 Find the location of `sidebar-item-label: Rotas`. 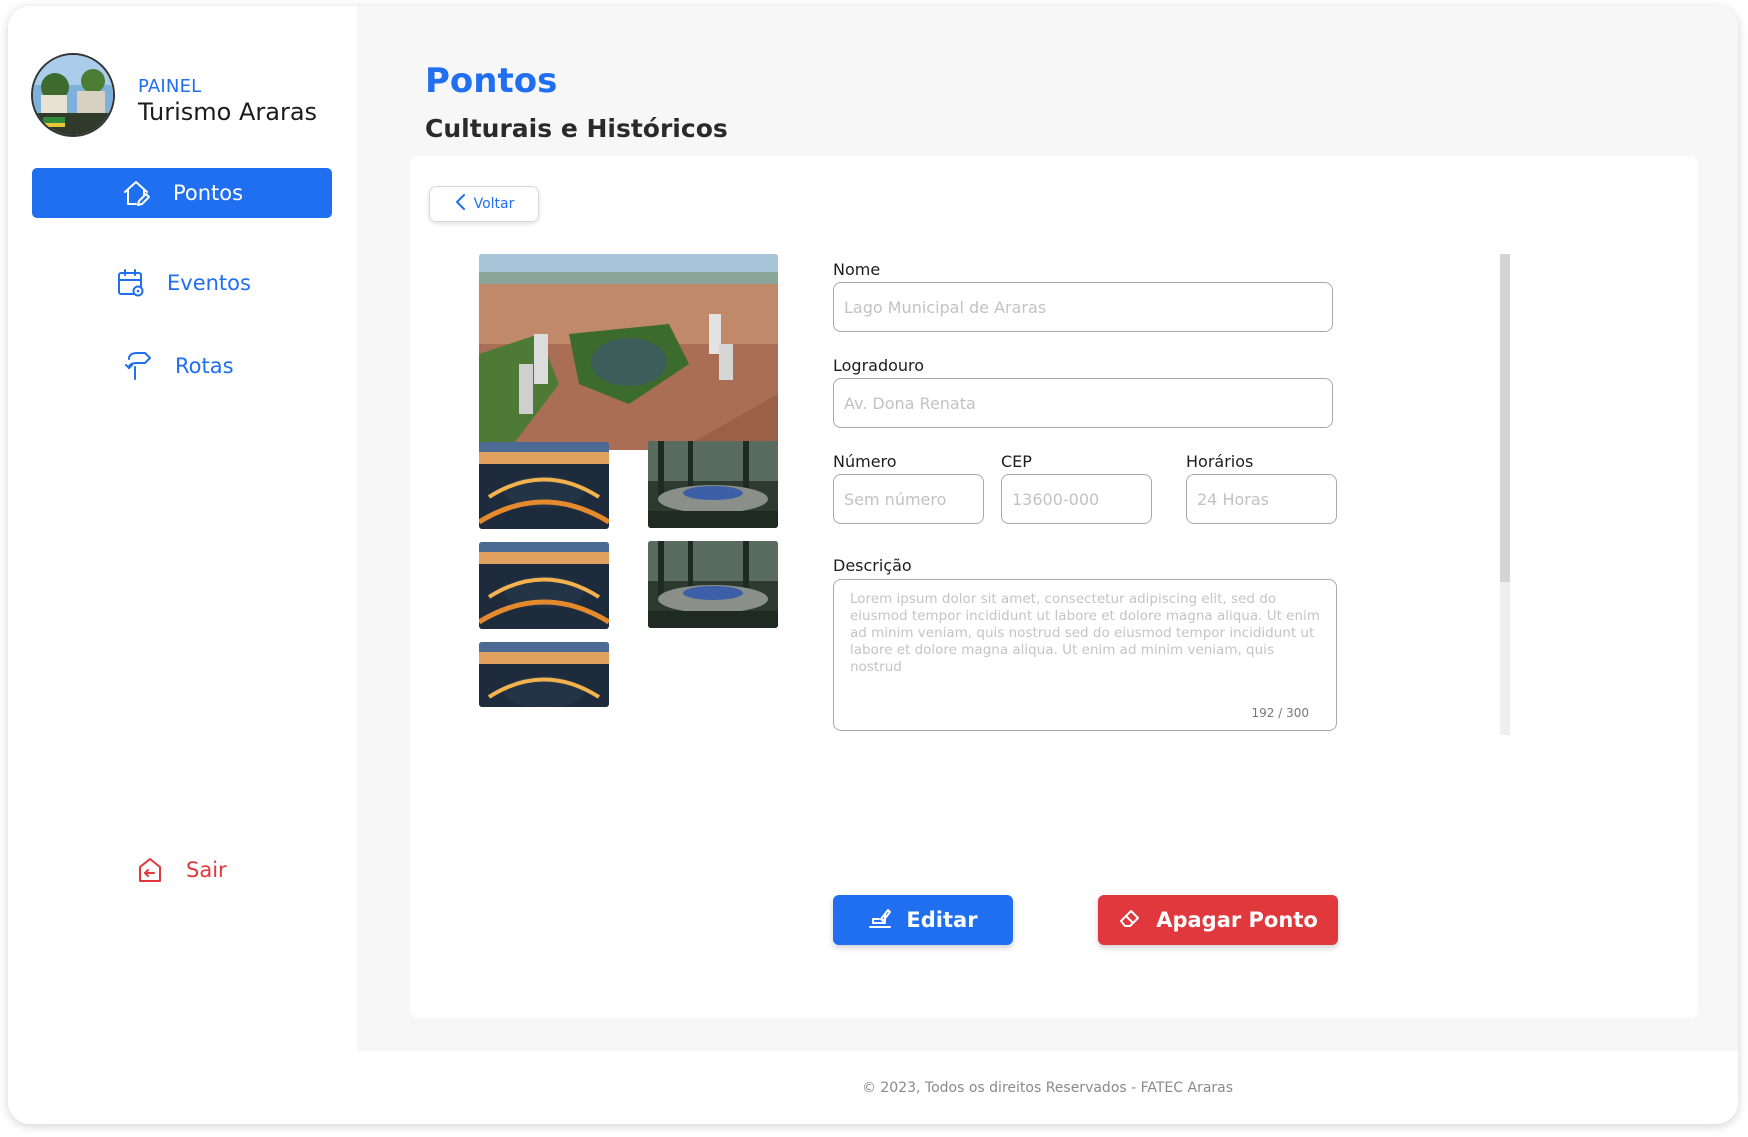

sidebar-item-label: Rotas is located at coordinates (204, 366).